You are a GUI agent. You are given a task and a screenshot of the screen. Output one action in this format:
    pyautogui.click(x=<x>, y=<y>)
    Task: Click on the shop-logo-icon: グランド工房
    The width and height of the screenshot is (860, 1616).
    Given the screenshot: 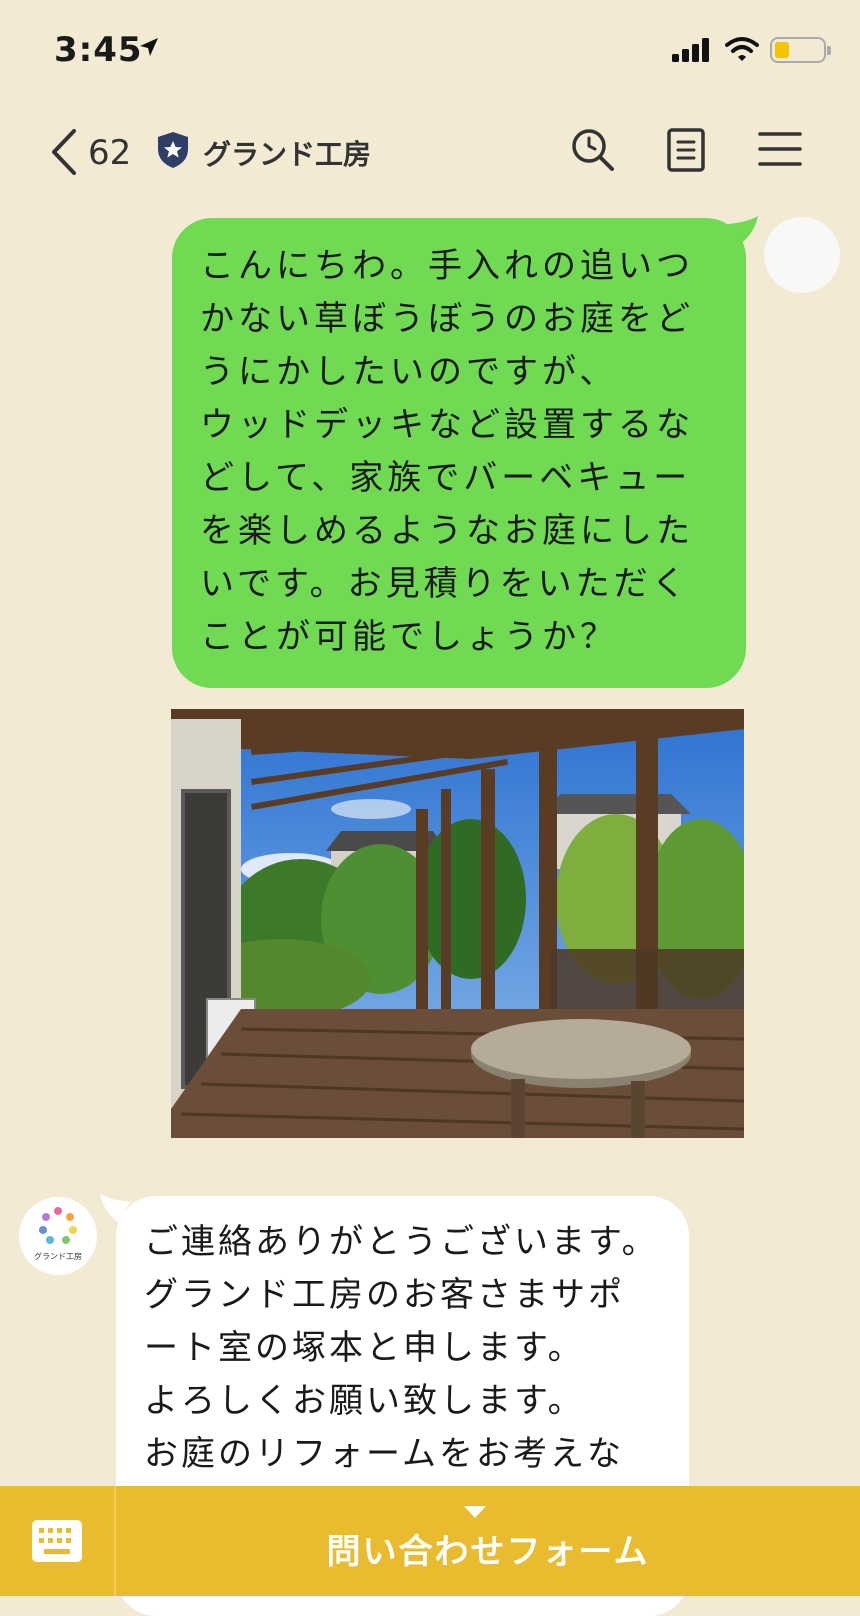 What is the action you would take?
    pyautogui.click(x=58, y=1234)
    